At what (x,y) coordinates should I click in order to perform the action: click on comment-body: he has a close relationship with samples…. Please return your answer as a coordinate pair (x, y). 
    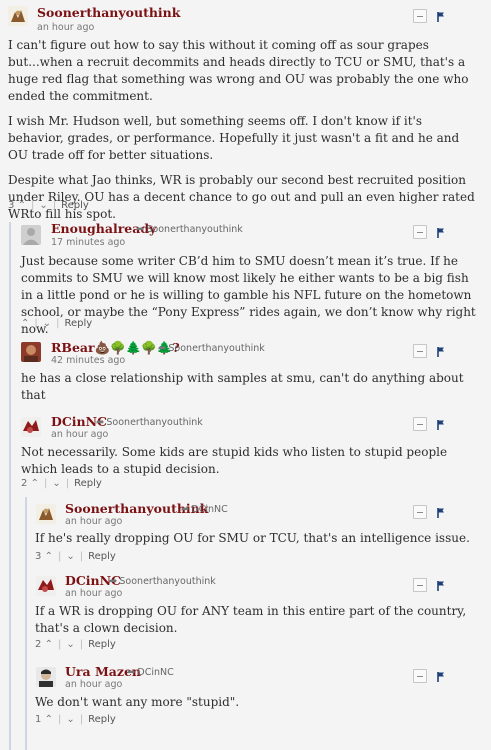
    Looking at the image, I should click on (252, 391).